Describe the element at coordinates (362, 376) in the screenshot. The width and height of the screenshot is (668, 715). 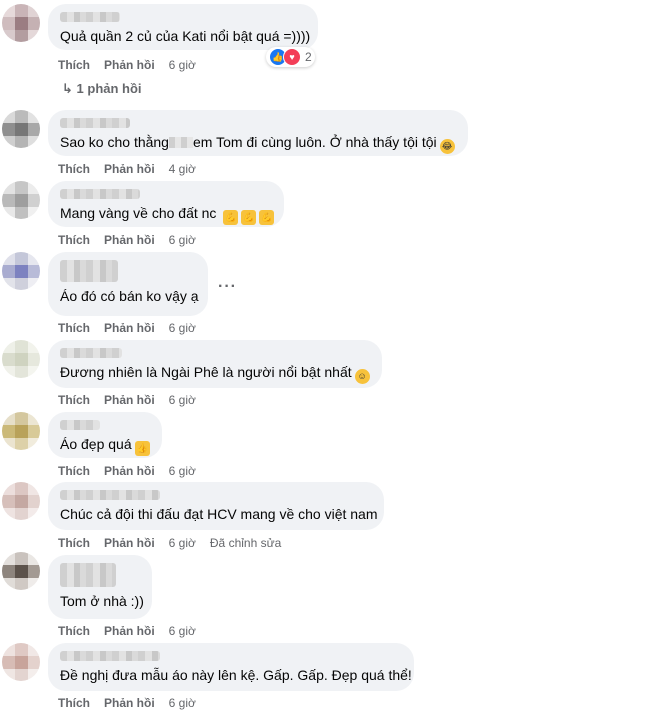
I see `smile-emoji-icon: ☺` at that location.